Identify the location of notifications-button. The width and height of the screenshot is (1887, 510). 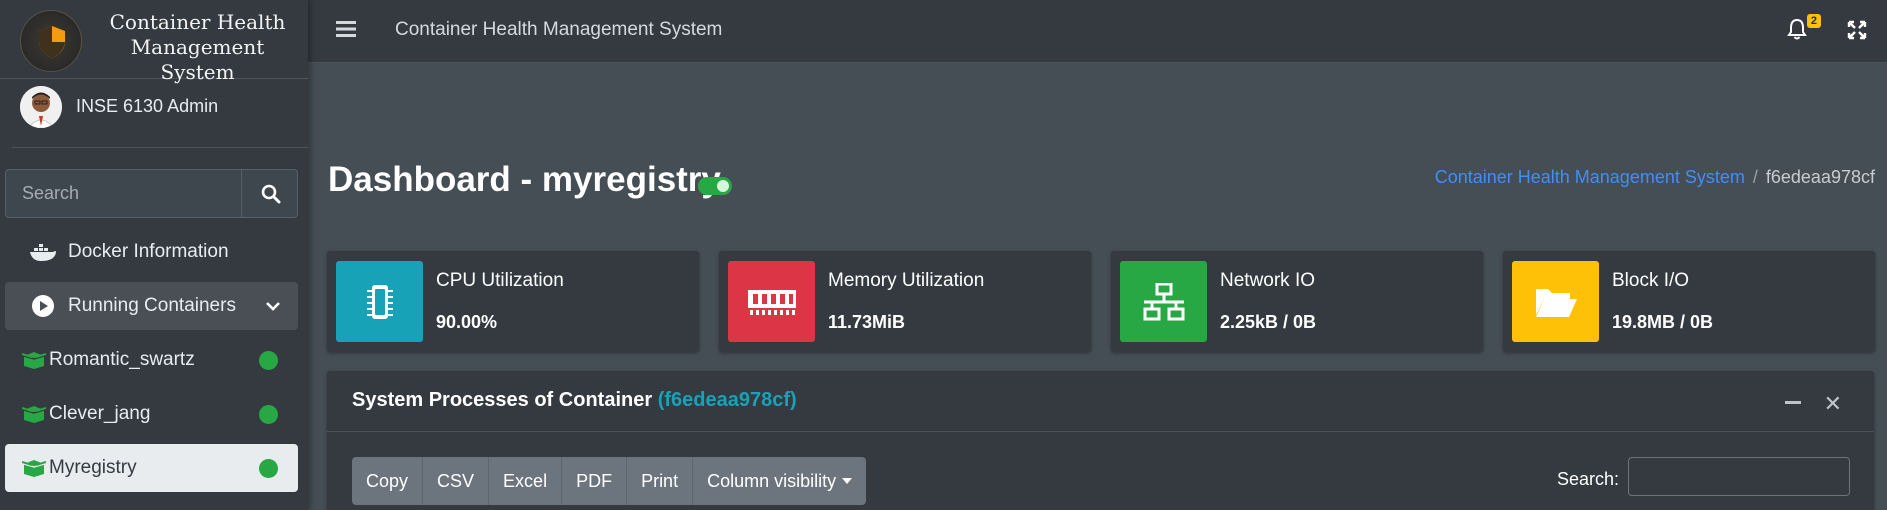
(1797, 31).